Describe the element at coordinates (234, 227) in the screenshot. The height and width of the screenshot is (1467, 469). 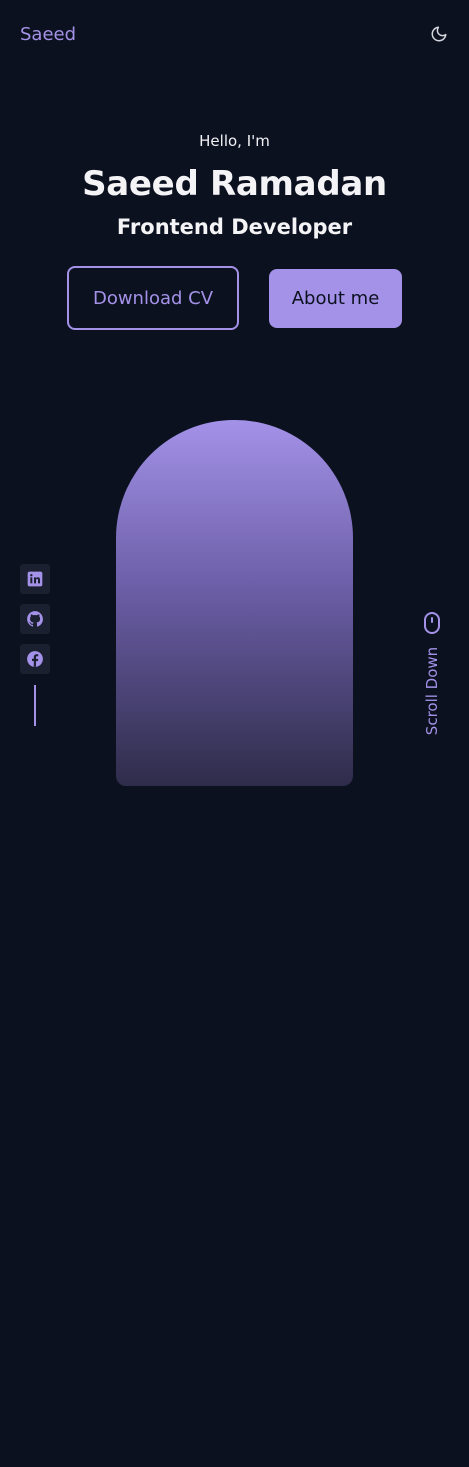
I see `hero-role: Frontend Developer` at that location.